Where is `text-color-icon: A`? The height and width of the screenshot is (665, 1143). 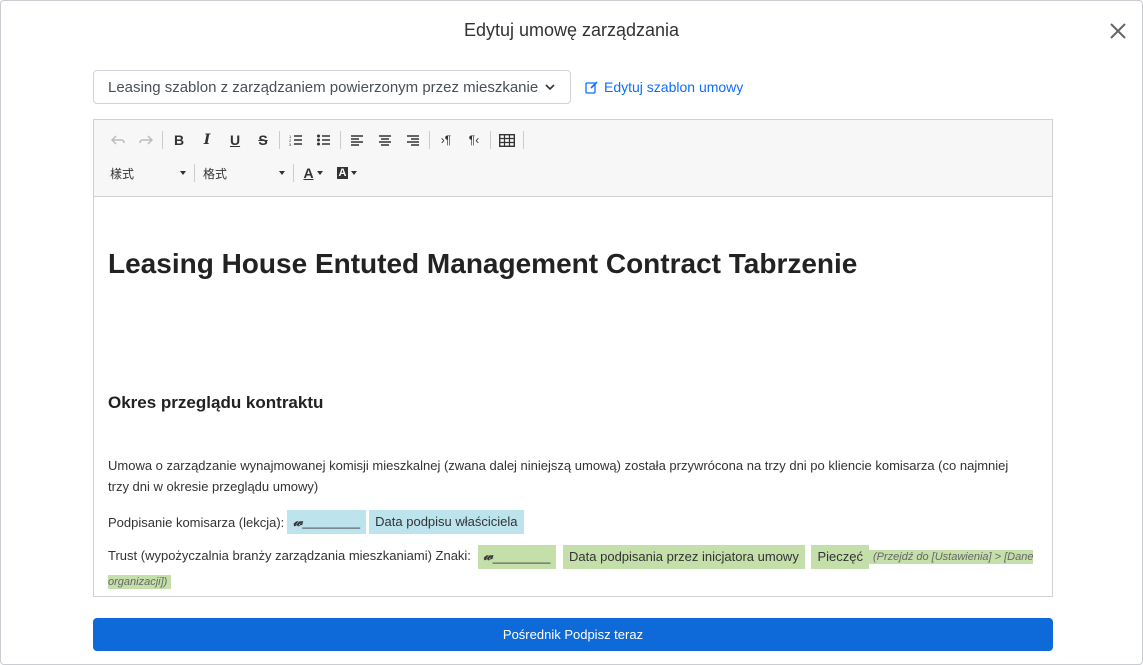
text-color-icon: A is located at coordinates (313, 173).